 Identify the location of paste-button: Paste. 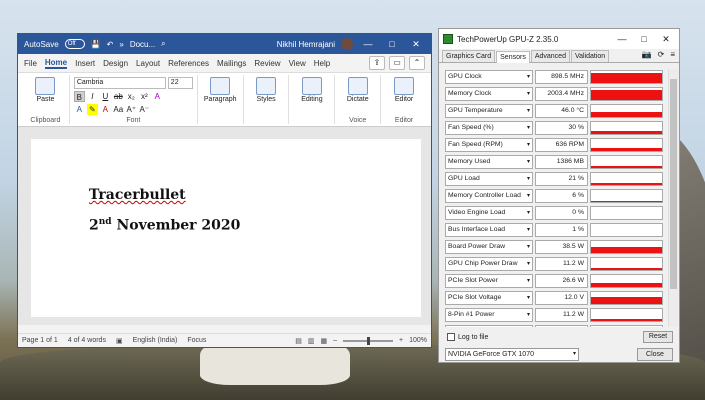
(45, 99).